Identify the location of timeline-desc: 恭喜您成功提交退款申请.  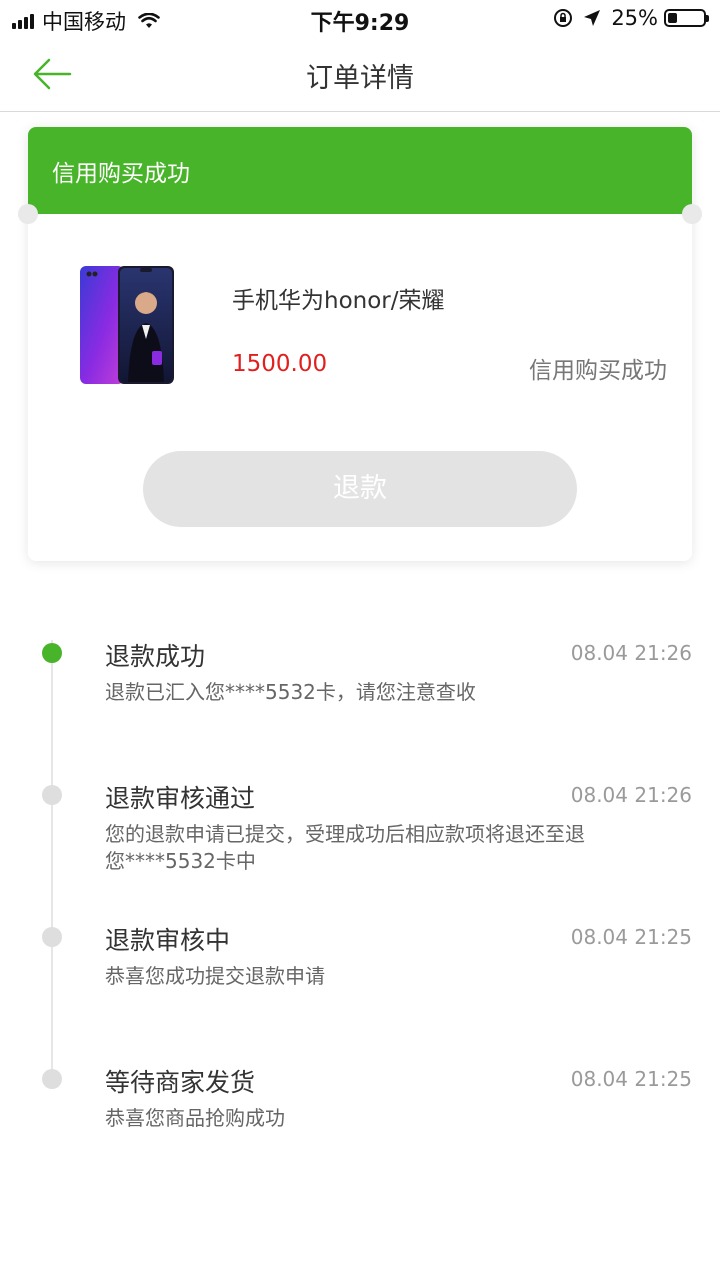
(215, 976).